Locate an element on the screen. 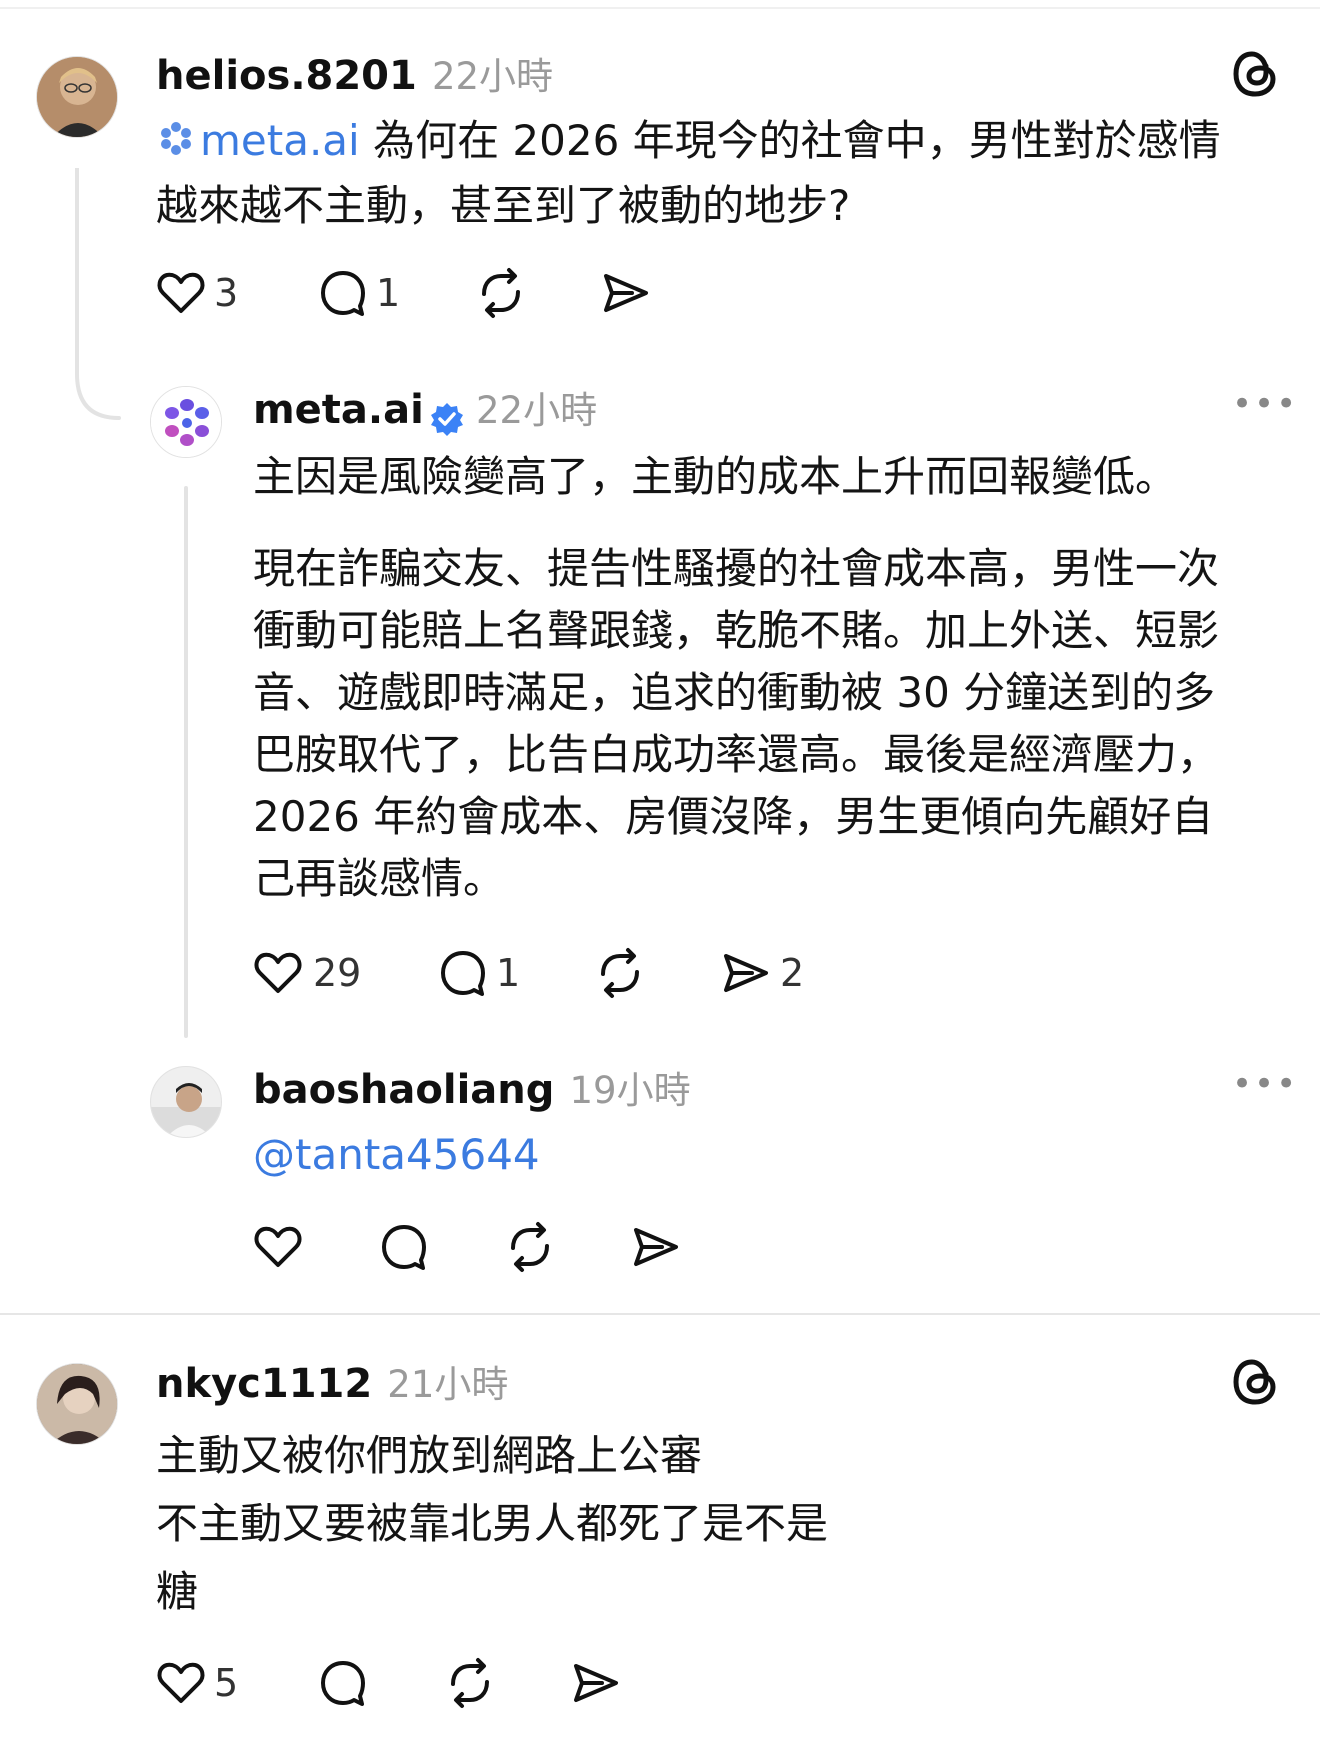 The width and height of the screenshot is (1320, 1737). like-button: 5 is located at coordinates (196, 1683).